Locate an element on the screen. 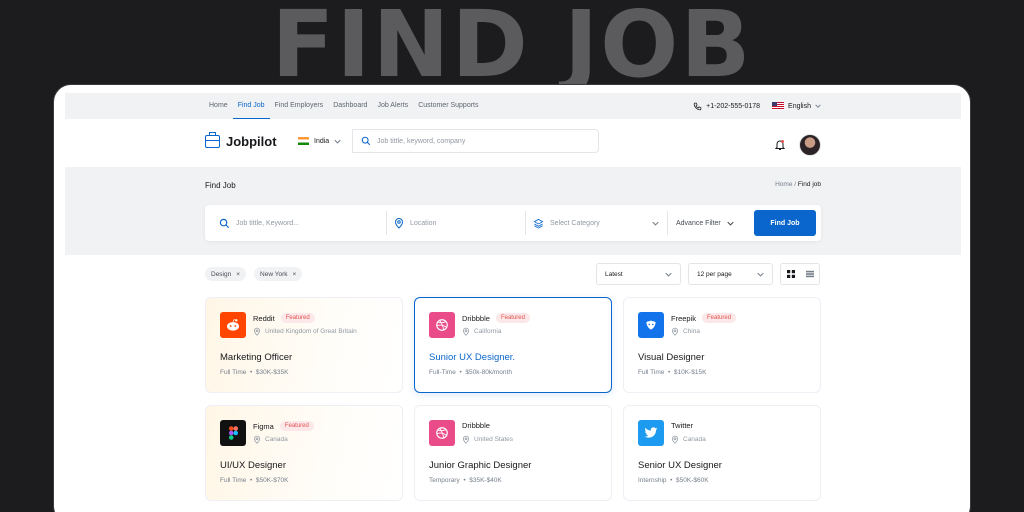 The image size is (1024, 512). filter-chip-new-york: New York × is located at coordinates (278, 274).